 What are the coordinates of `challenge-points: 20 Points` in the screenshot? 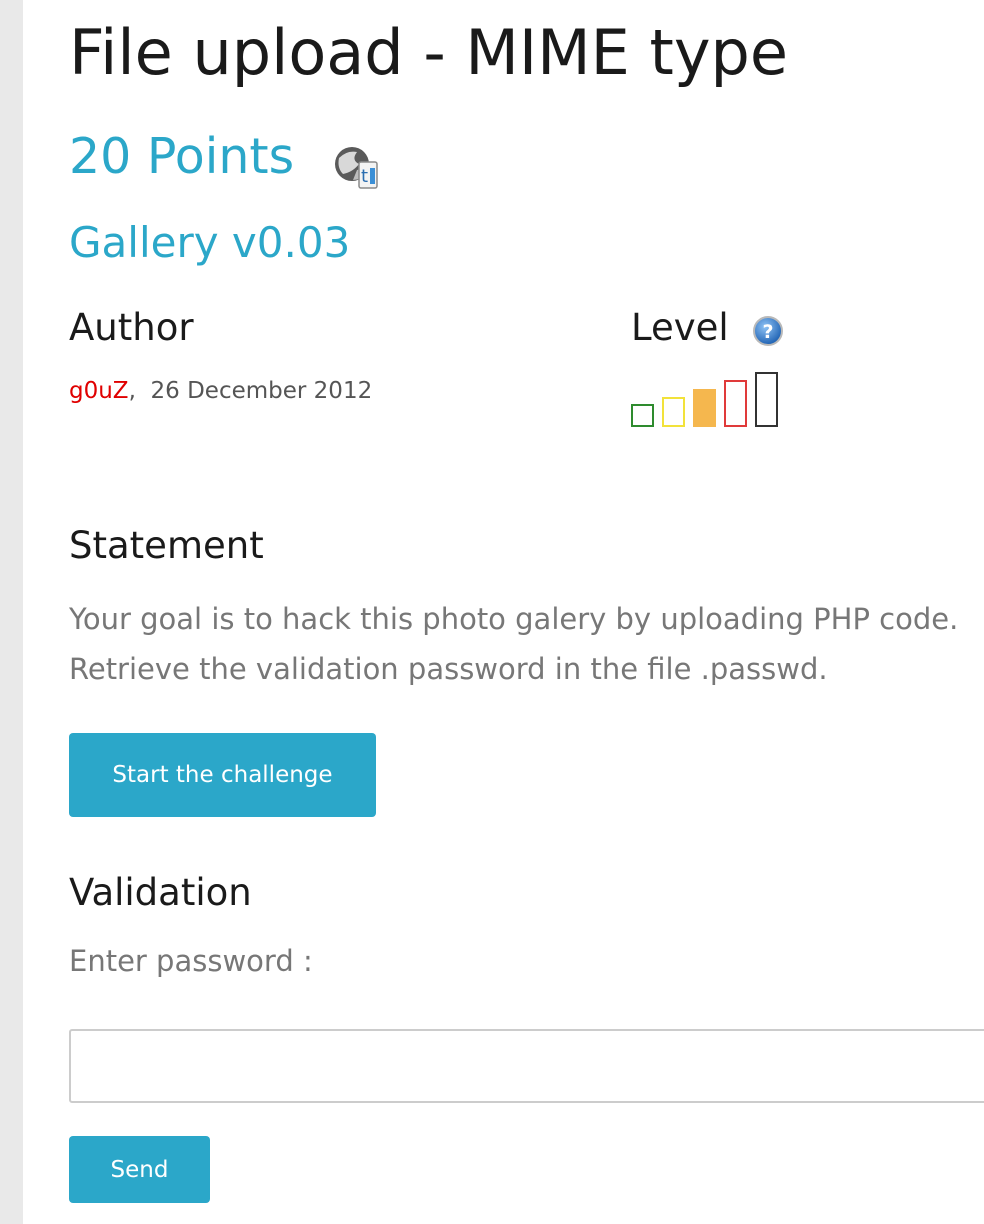 It's located at (182, 156).